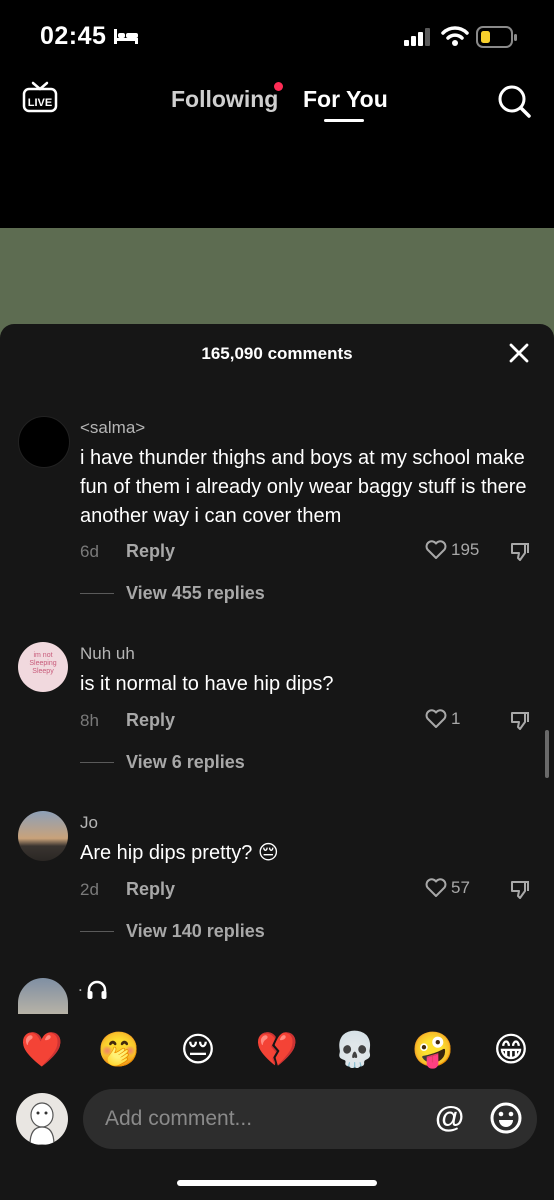 The width and height of the screenshot is (554, 1200). What do you see at coordinates (460, 887) in the screenshot?
I see `like-count: 57` at bounding box center [460, 887].